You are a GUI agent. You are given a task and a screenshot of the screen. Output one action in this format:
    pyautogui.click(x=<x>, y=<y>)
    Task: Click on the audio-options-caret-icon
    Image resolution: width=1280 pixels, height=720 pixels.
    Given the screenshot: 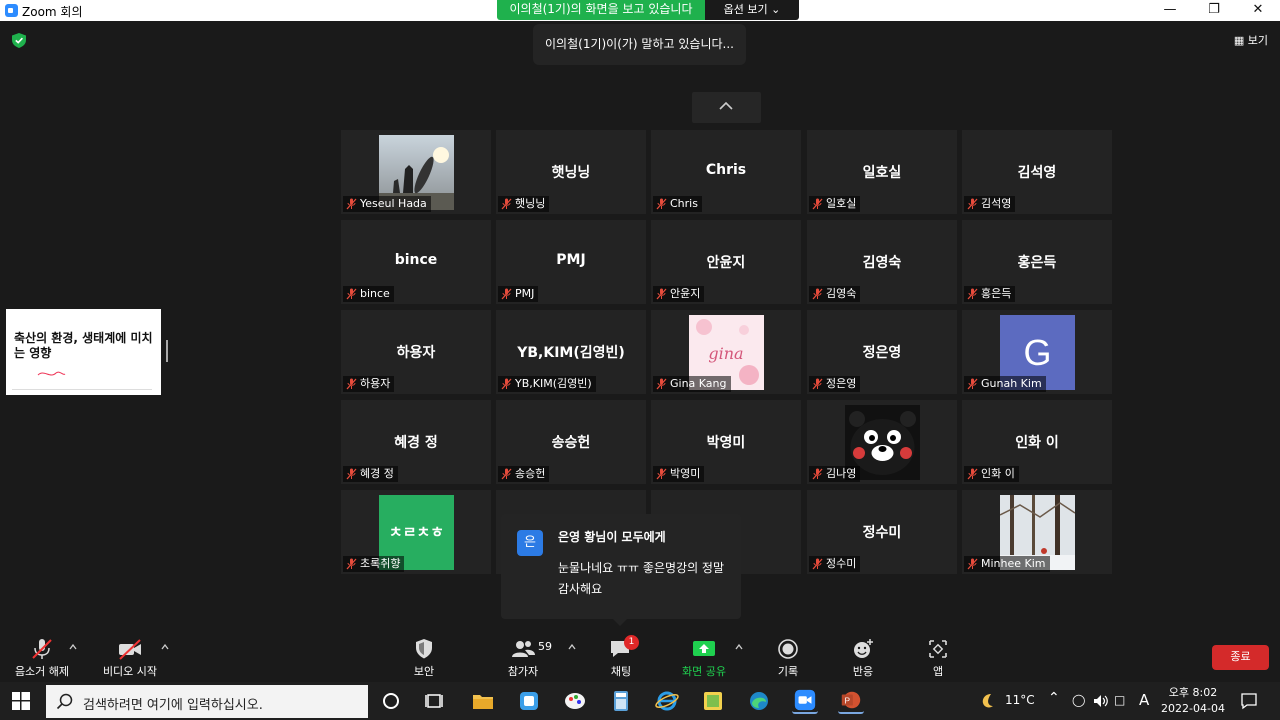 What is the action you would take?
    pyautogui.click(x=73, y=647)
    